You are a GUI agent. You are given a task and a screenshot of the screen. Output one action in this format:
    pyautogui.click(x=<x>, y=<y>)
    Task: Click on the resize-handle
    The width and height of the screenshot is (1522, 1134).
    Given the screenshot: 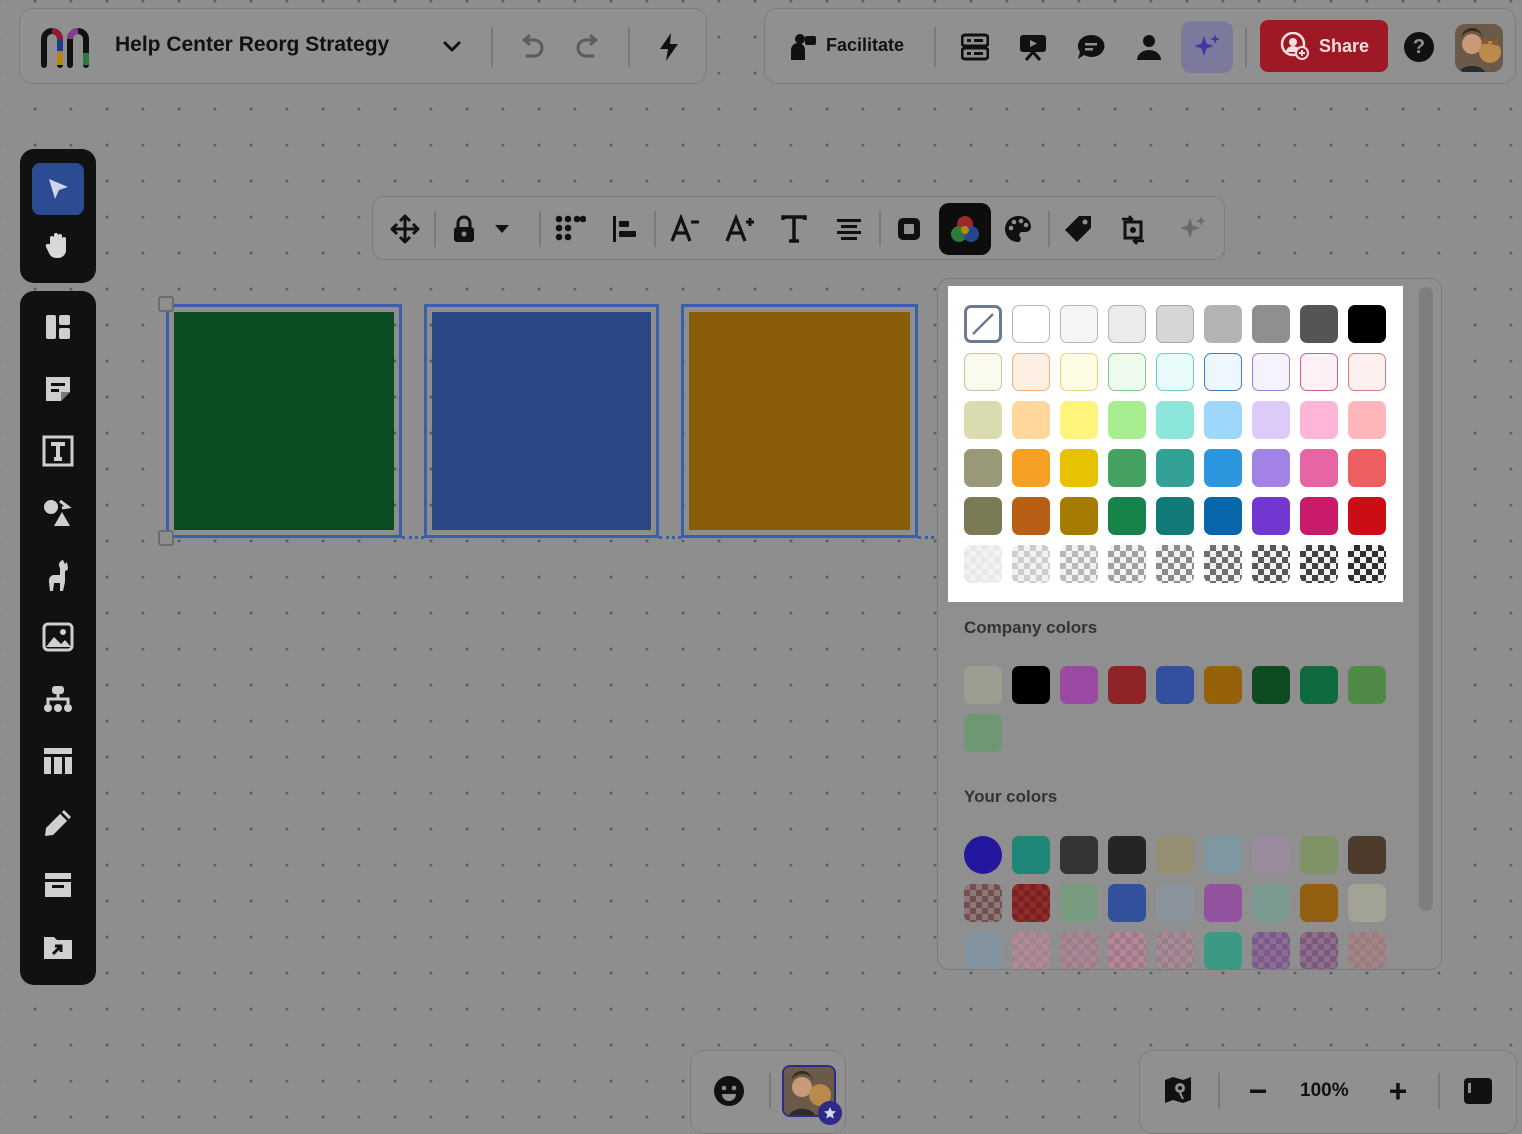 What is the action you would take?
    pyautogui.click(x=166, y=538)
    